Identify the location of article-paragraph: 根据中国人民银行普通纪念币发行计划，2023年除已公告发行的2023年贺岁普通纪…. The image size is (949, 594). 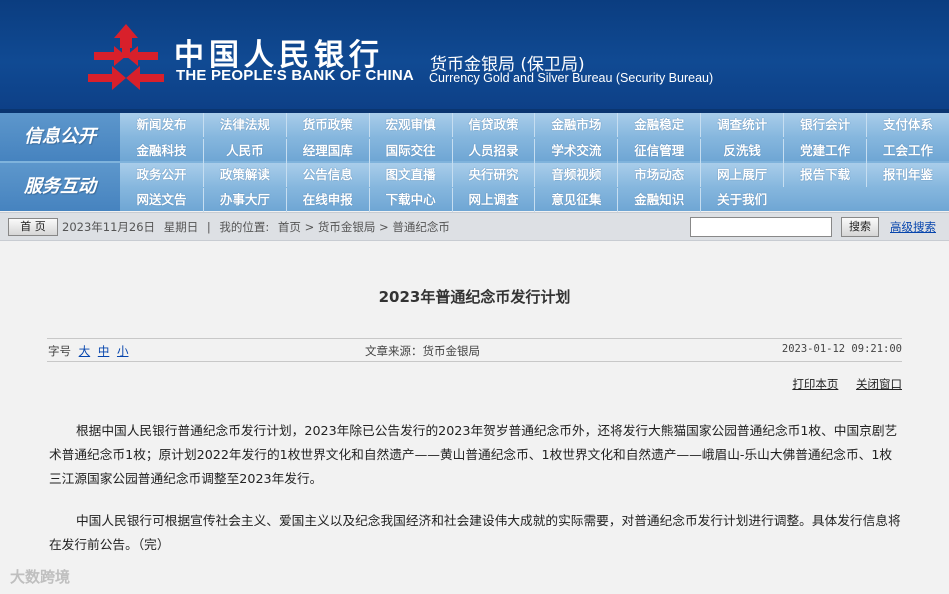
(473, 454).